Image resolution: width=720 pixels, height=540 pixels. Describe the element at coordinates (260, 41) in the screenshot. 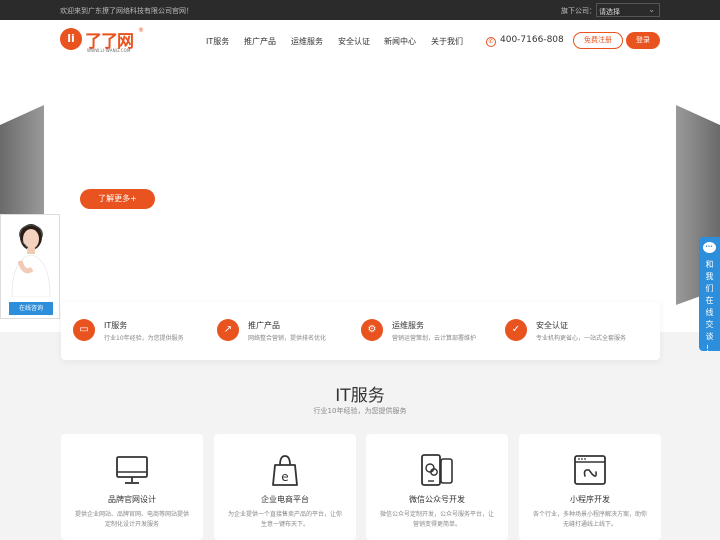

I see `nav-item-promotion: 推广产品` at that location.